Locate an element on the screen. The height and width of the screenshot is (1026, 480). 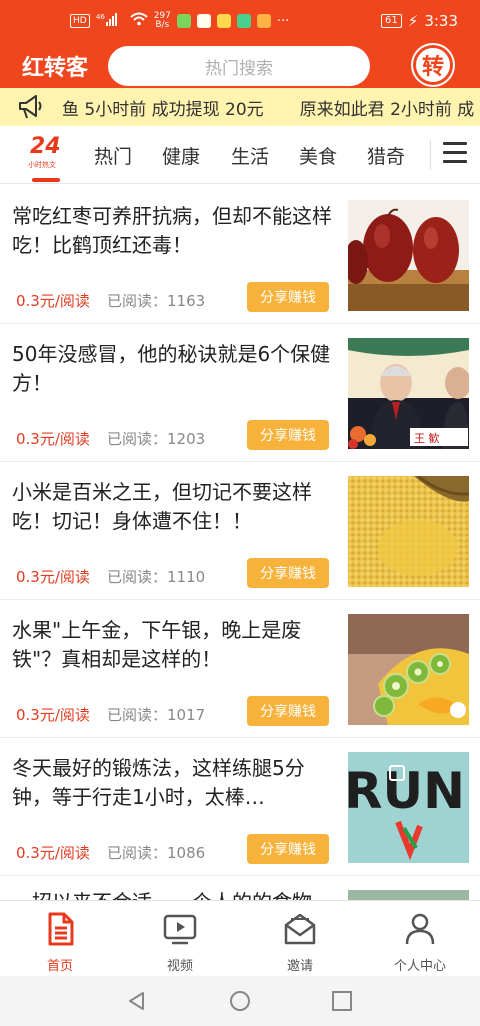
svg-text: 46 is located at coordinates (100, 17).